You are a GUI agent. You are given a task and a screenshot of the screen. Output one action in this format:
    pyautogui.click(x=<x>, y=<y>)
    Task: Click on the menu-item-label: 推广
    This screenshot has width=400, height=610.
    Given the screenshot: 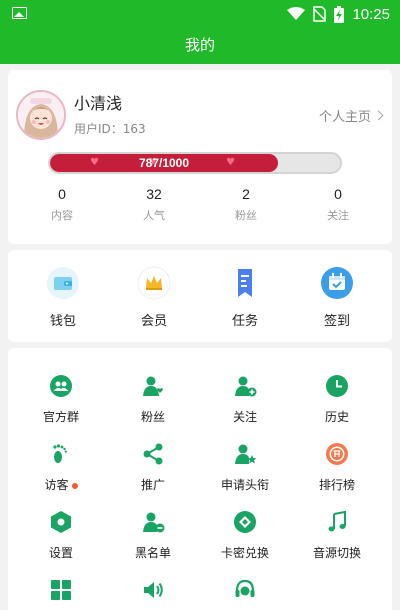 What is the action you would take?
    pyautogui.click(x=152, y=485)
    